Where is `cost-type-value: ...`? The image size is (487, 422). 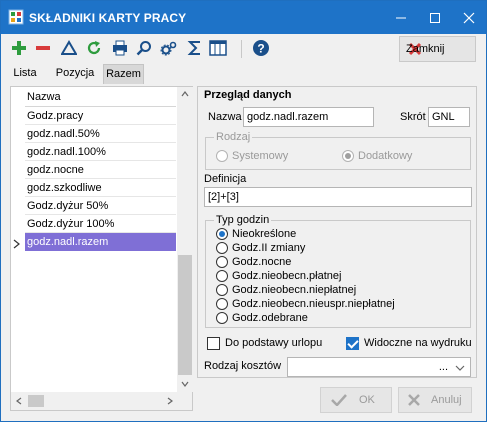 cost-type-value: ... is located at coordinates (443, 367).